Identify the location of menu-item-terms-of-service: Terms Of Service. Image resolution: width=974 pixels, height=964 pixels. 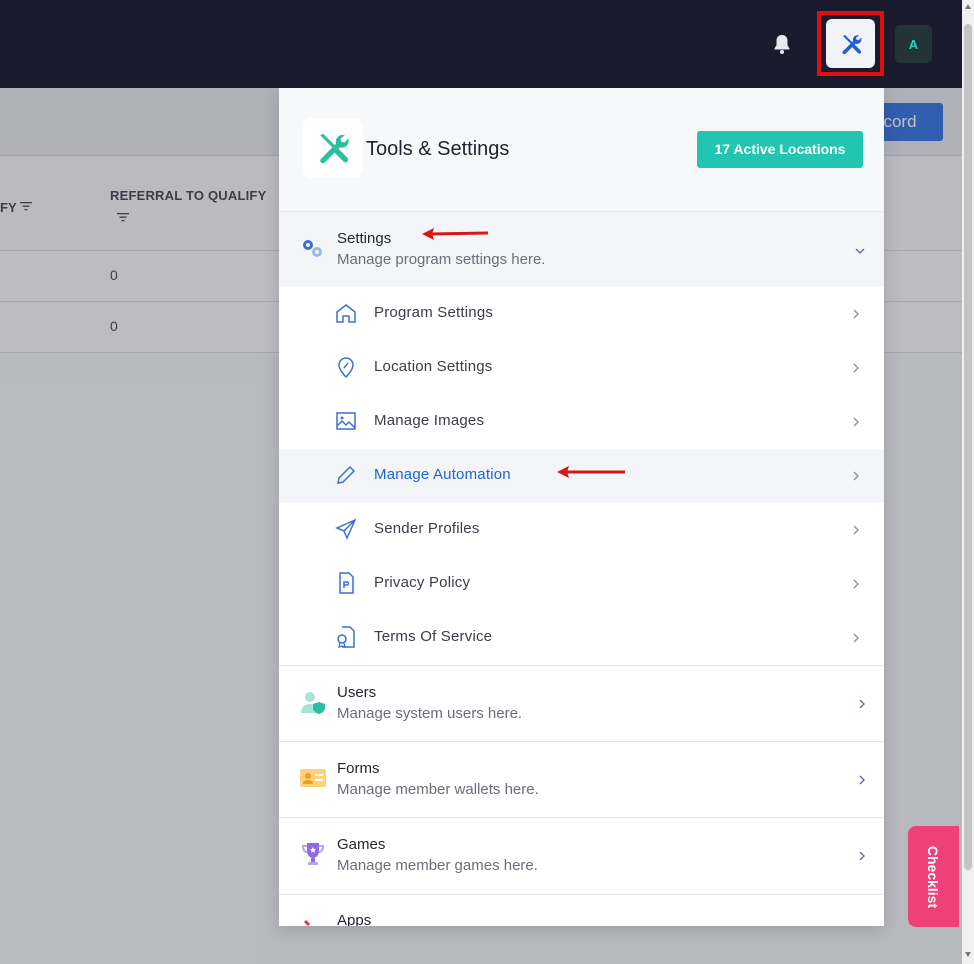
(581, 638).